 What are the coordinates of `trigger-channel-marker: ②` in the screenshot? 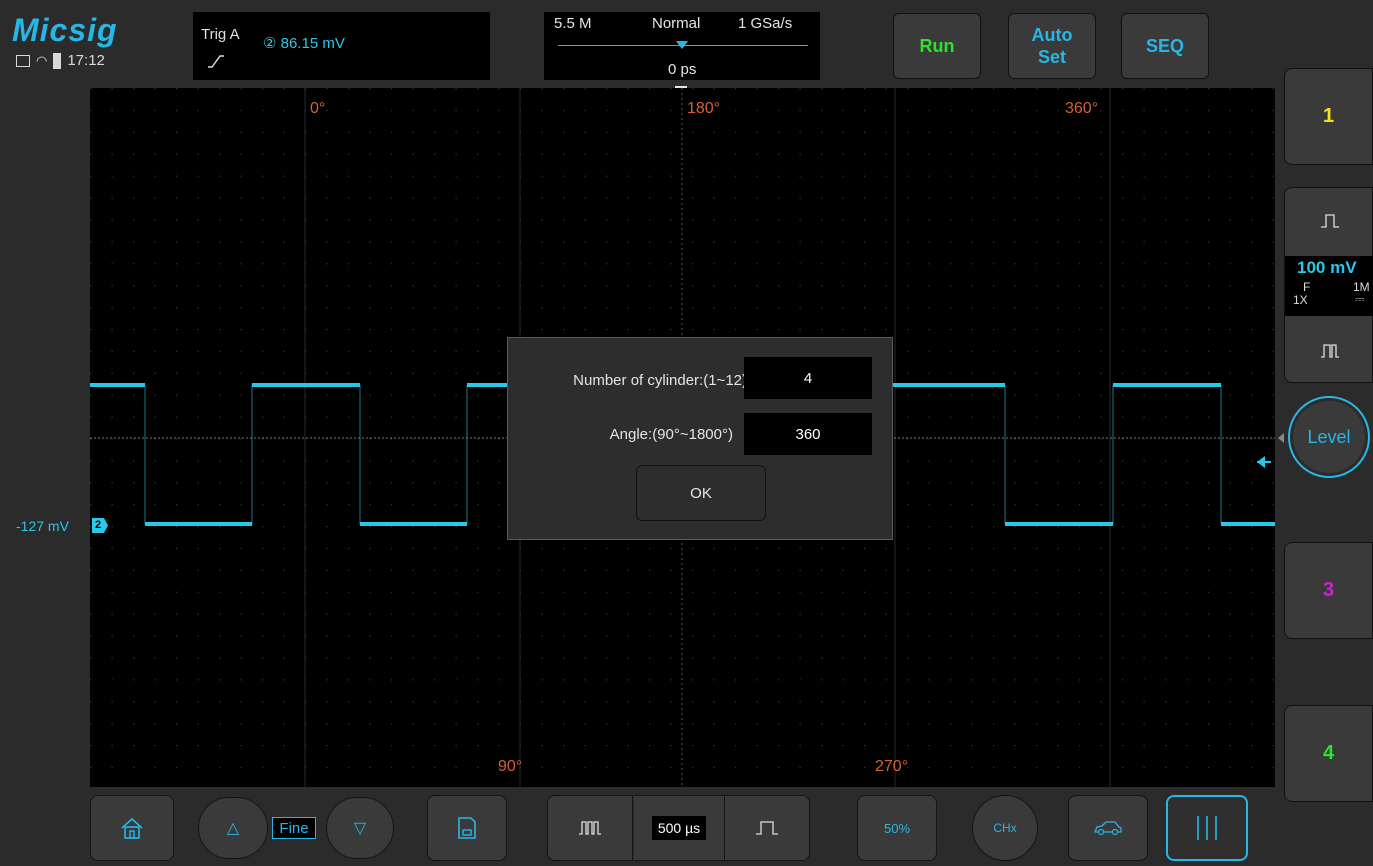 It's located at (270, 43).